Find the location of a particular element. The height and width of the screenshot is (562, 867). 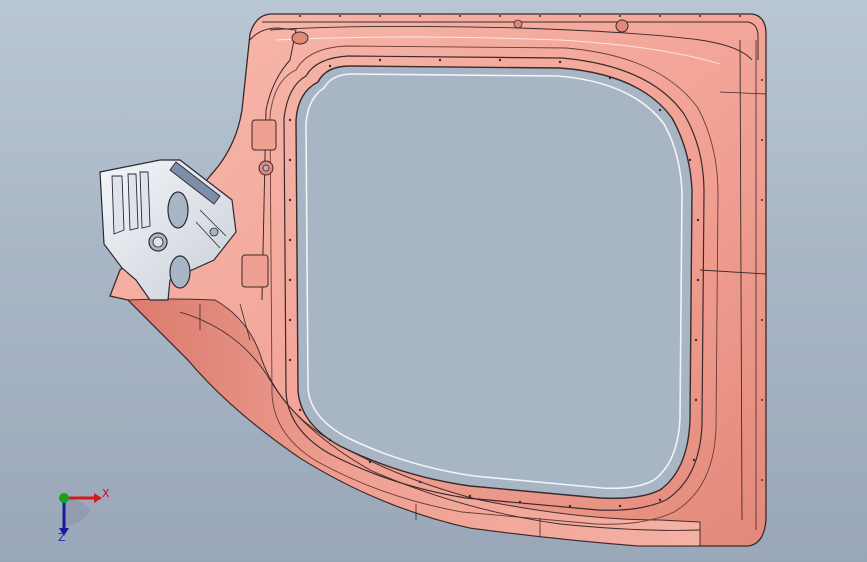

x-axis-label: X is located at coordinates (106, 493).